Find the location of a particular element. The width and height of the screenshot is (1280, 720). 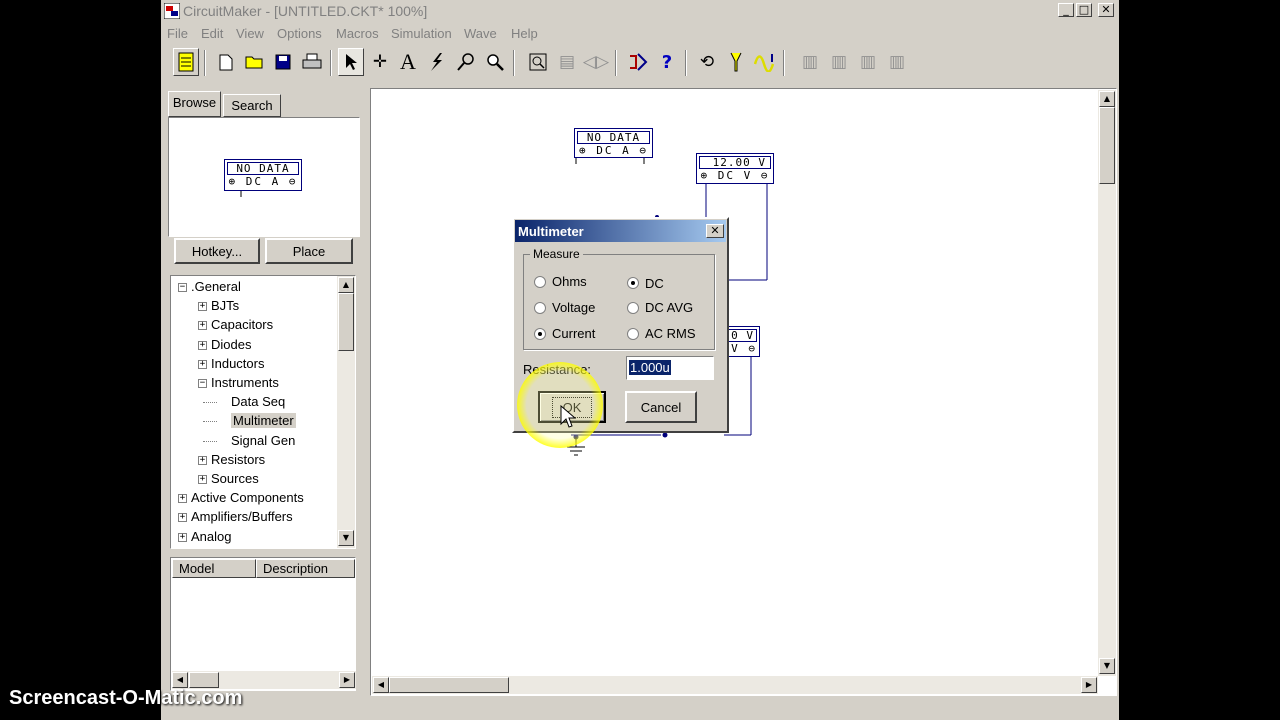

open-icon is located at coordinates (255, 62).